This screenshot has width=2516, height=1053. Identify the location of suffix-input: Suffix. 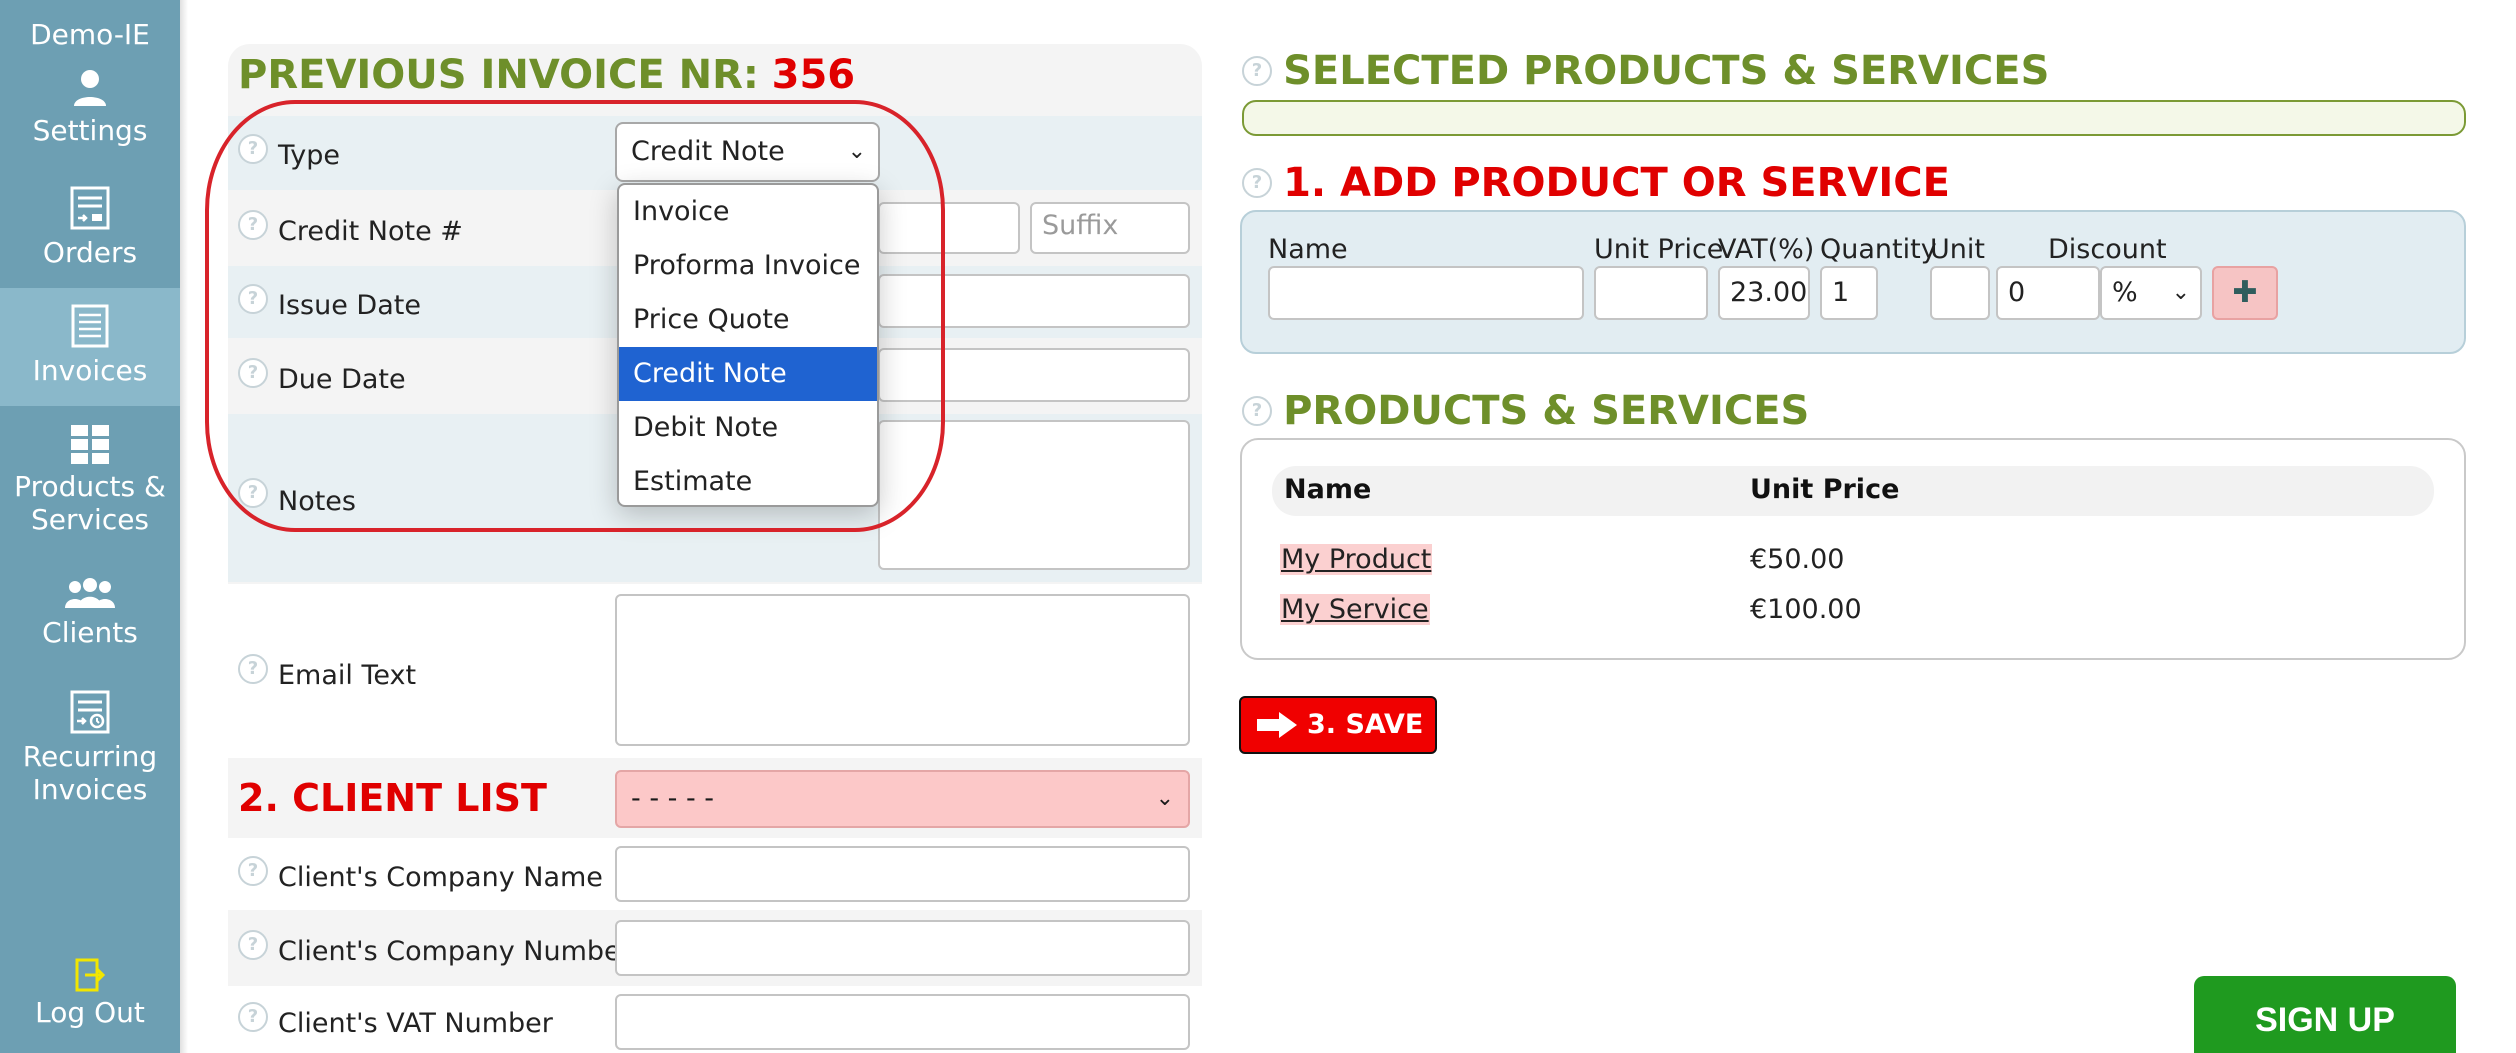
(1110, 228).